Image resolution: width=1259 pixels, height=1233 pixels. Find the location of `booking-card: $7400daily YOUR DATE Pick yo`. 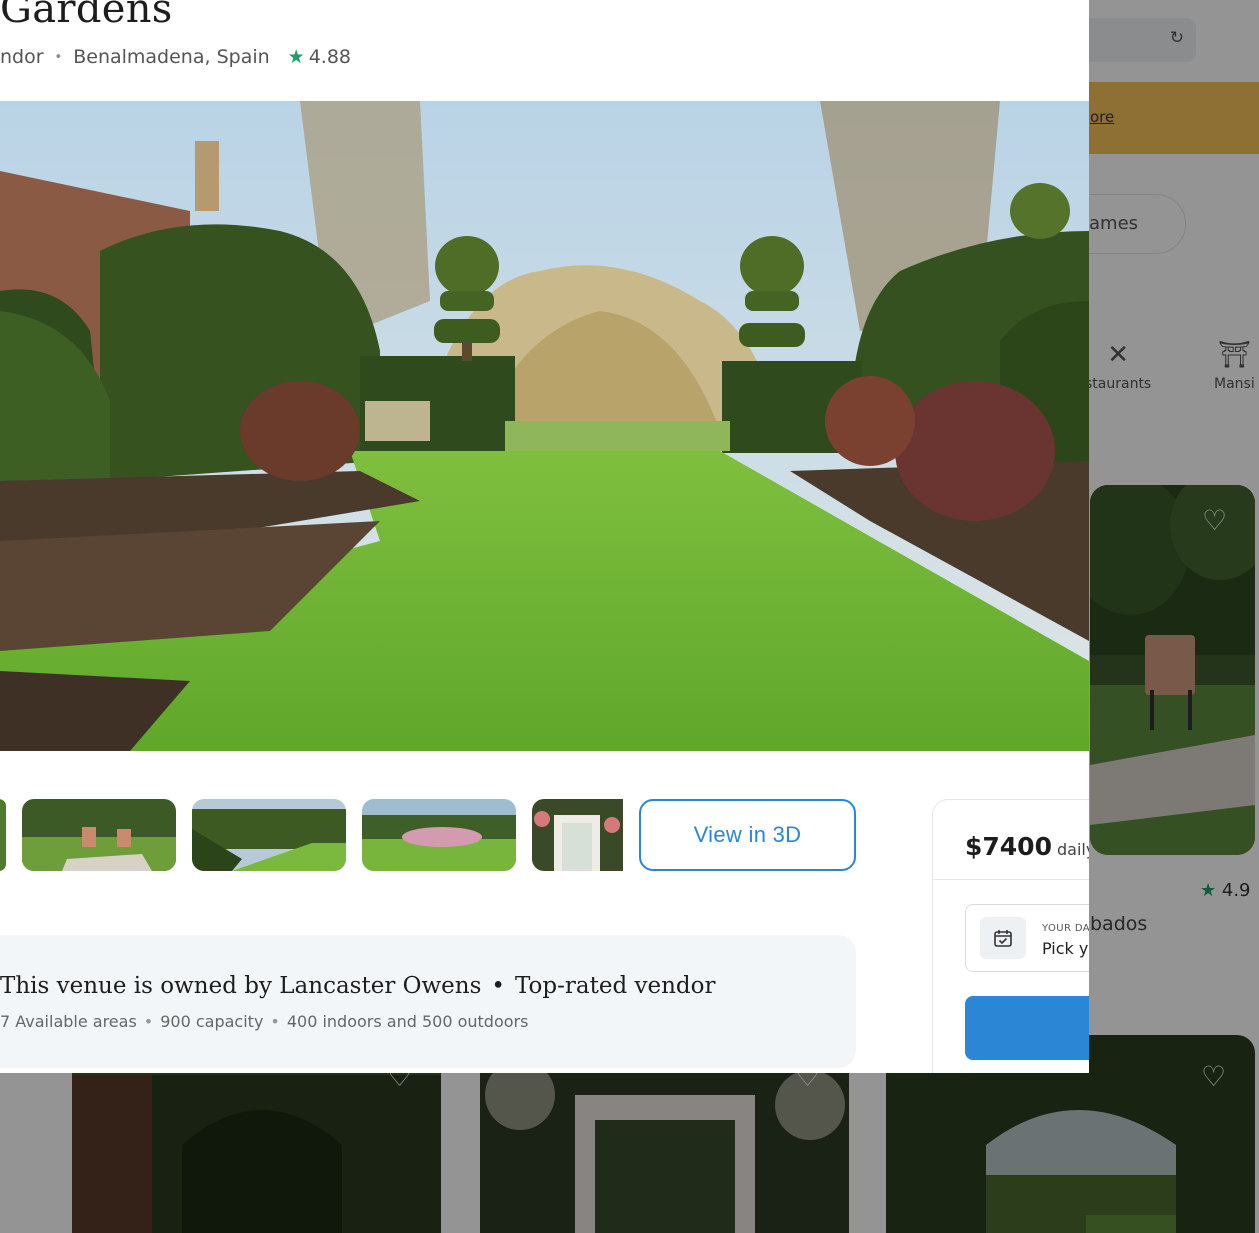

booking-card: $7400daily YOUR DATE Pick yo is located at coordinates (1010, 936).